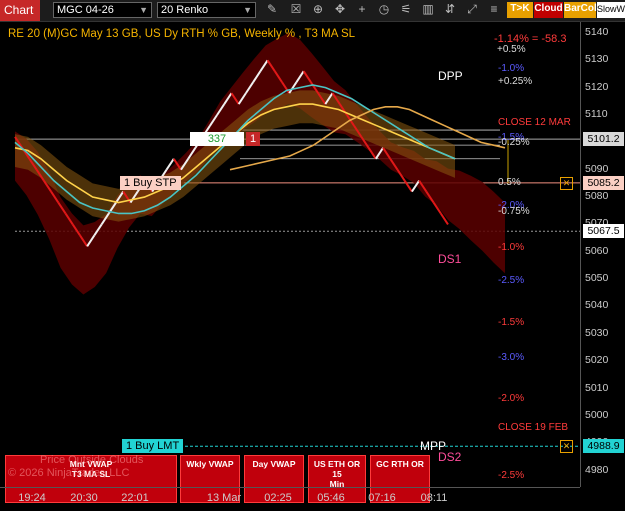  I want to click on buy-limit-order: 1 Buy LMT, so click(153, 446).